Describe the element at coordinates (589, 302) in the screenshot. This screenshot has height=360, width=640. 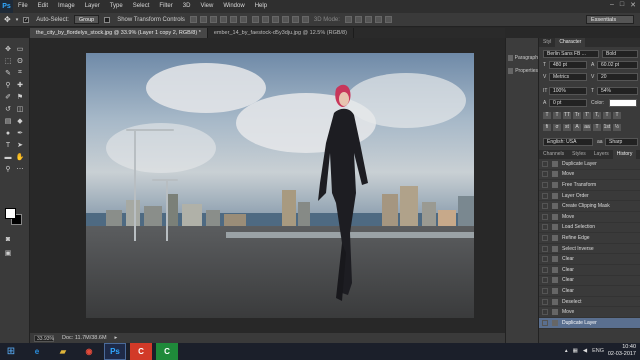
I see `history-item: Deselect` at that location.